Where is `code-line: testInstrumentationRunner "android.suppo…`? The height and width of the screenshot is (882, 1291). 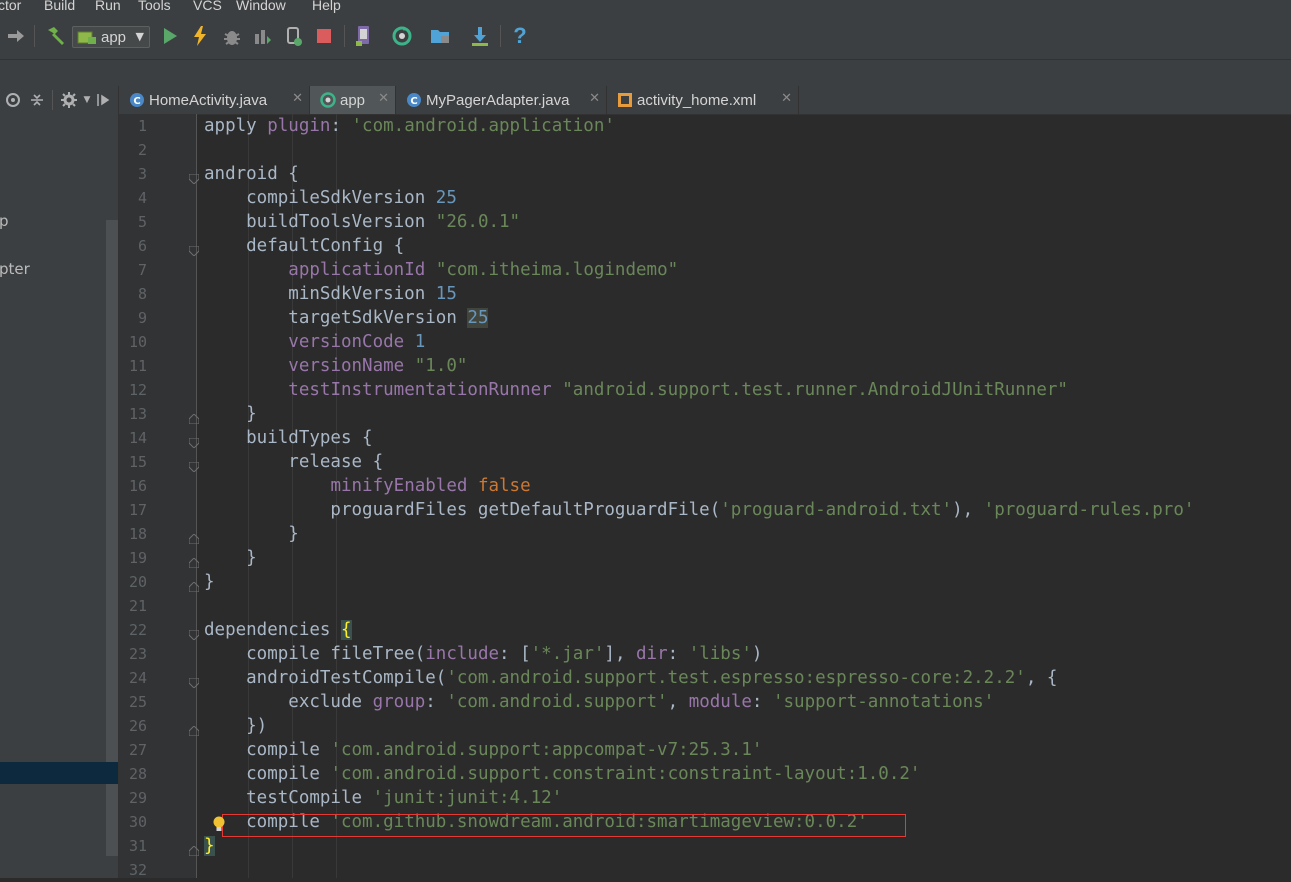
code-line: testInstrumentationRunner "android.suppo… is located at coordinates (636, 390).